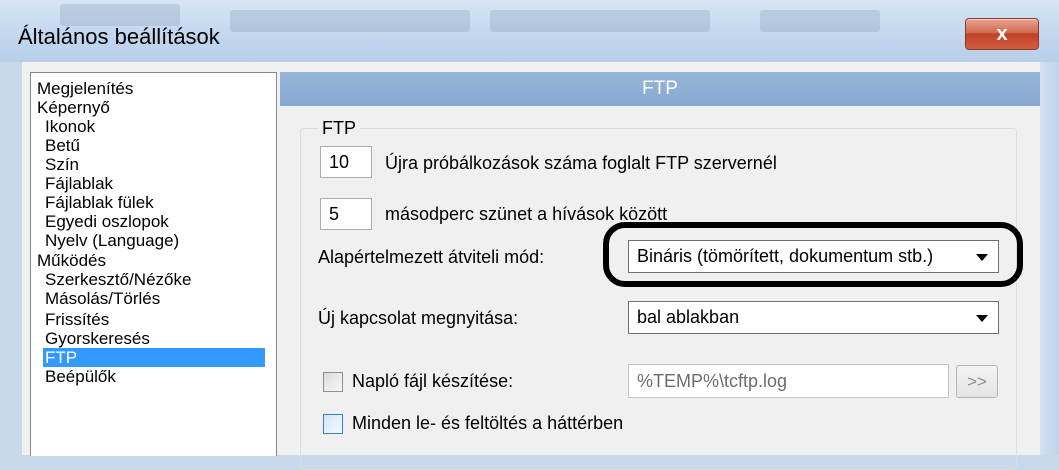 Image resolution: width=1059 pixels, height=470 pixels. I want to click on tree-item-gyorskereses: Gyorskeresés, so click(150, 338).